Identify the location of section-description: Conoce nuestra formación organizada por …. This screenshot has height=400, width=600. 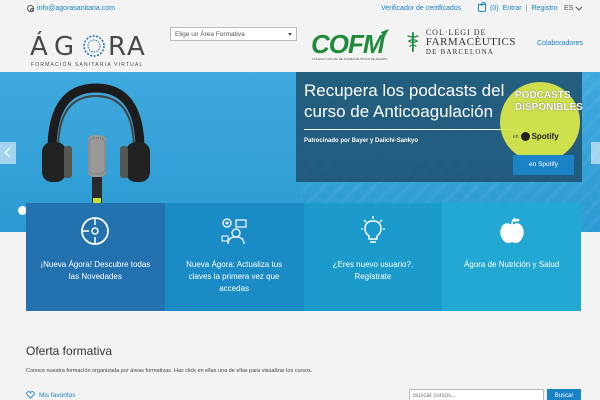
(169, 371).